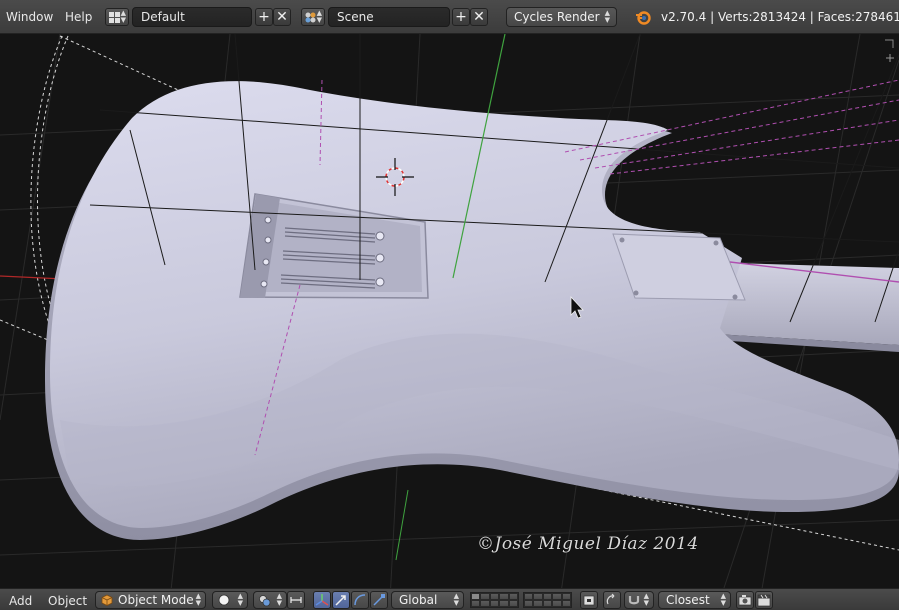 This screenshot has height=610, width=899. I want to click on blender-logo-icon, so click(643, 18).